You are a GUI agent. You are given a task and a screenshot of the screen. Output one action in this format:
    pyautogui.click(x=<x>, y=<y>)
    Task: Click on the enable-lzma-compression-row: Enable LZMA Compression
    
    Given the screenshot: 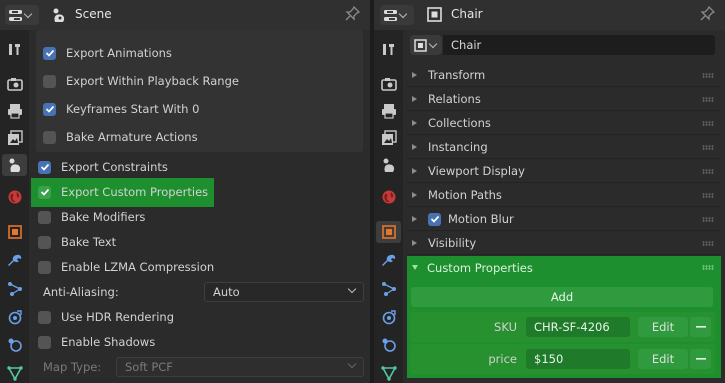 What is the action you would take?
    pyautogui.click(x=126, y=267)
    